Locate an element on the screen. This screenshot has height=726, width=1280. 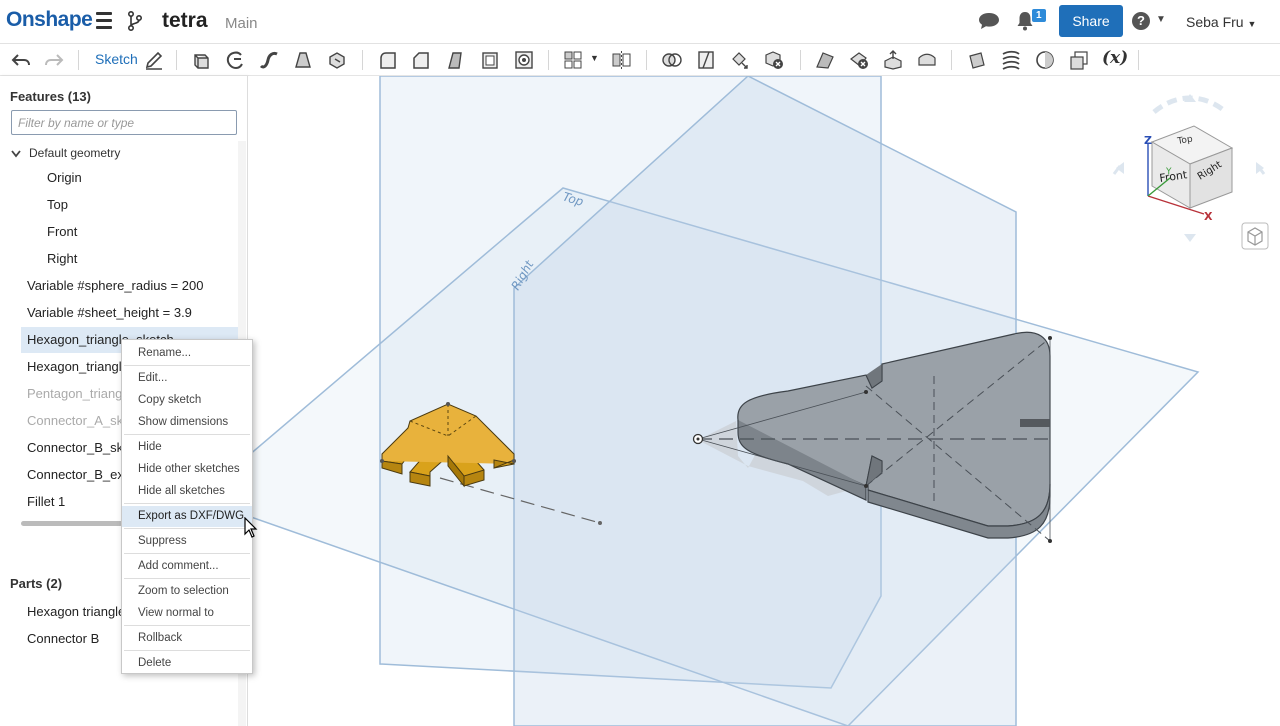
menu-item-copy-sketch: Copy sketch is located at coordinates (187, 400).